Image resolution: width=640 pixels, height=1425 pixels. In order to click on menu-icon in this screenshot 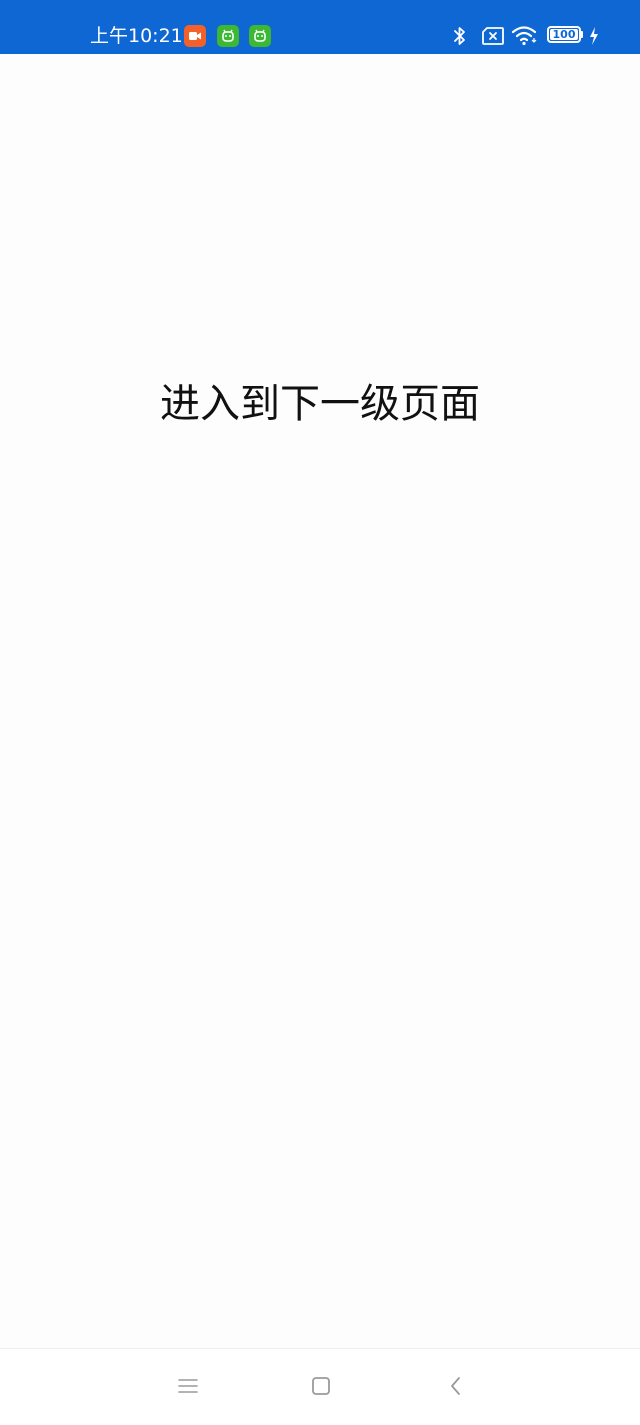, I will do `click(188, 1386)`.